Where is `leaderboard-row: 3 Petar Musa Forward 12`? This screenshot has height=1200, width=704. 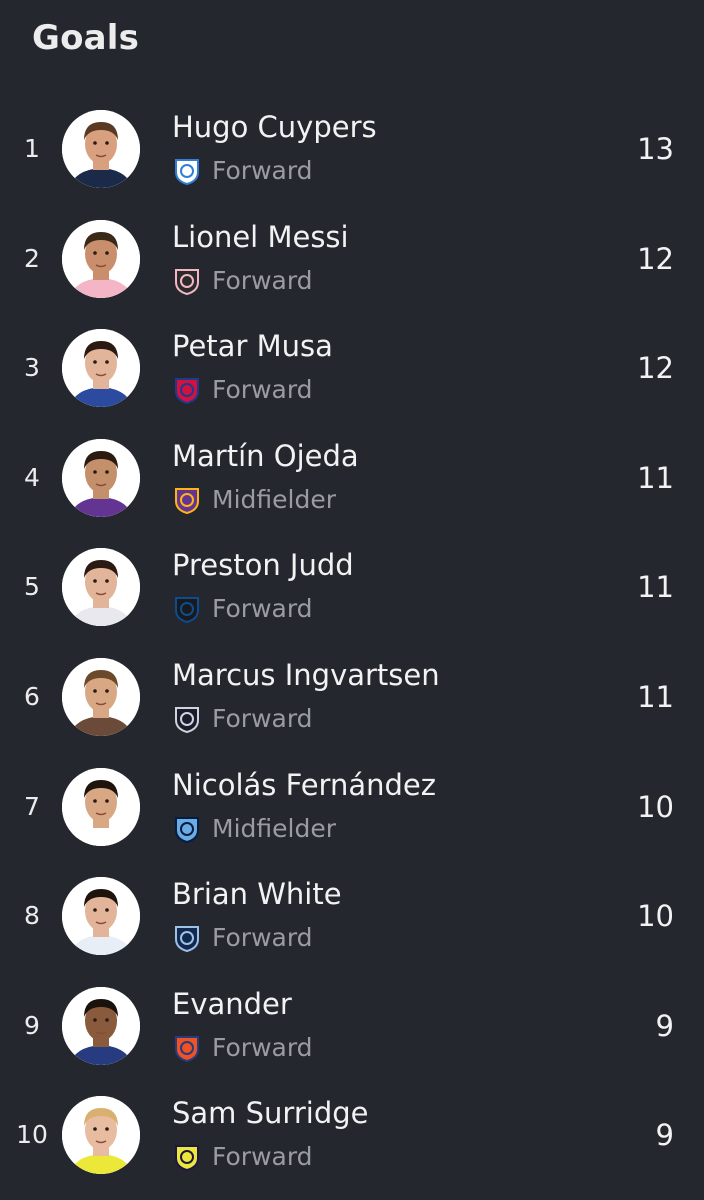 leaderboard-row: 3 Petar Musa Forward 12 is located at coordinates (352, 370).